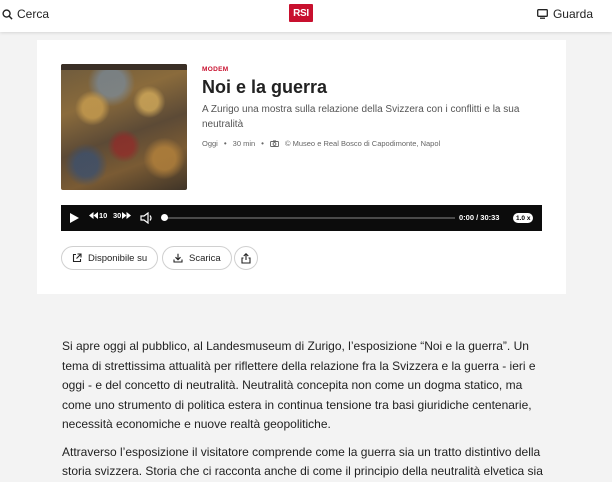 The width and height of the screenshot is (612, 482). Describe the element at coordinates (210, 143) in the screenshot. I see `episode-date: Oggi` at that location.